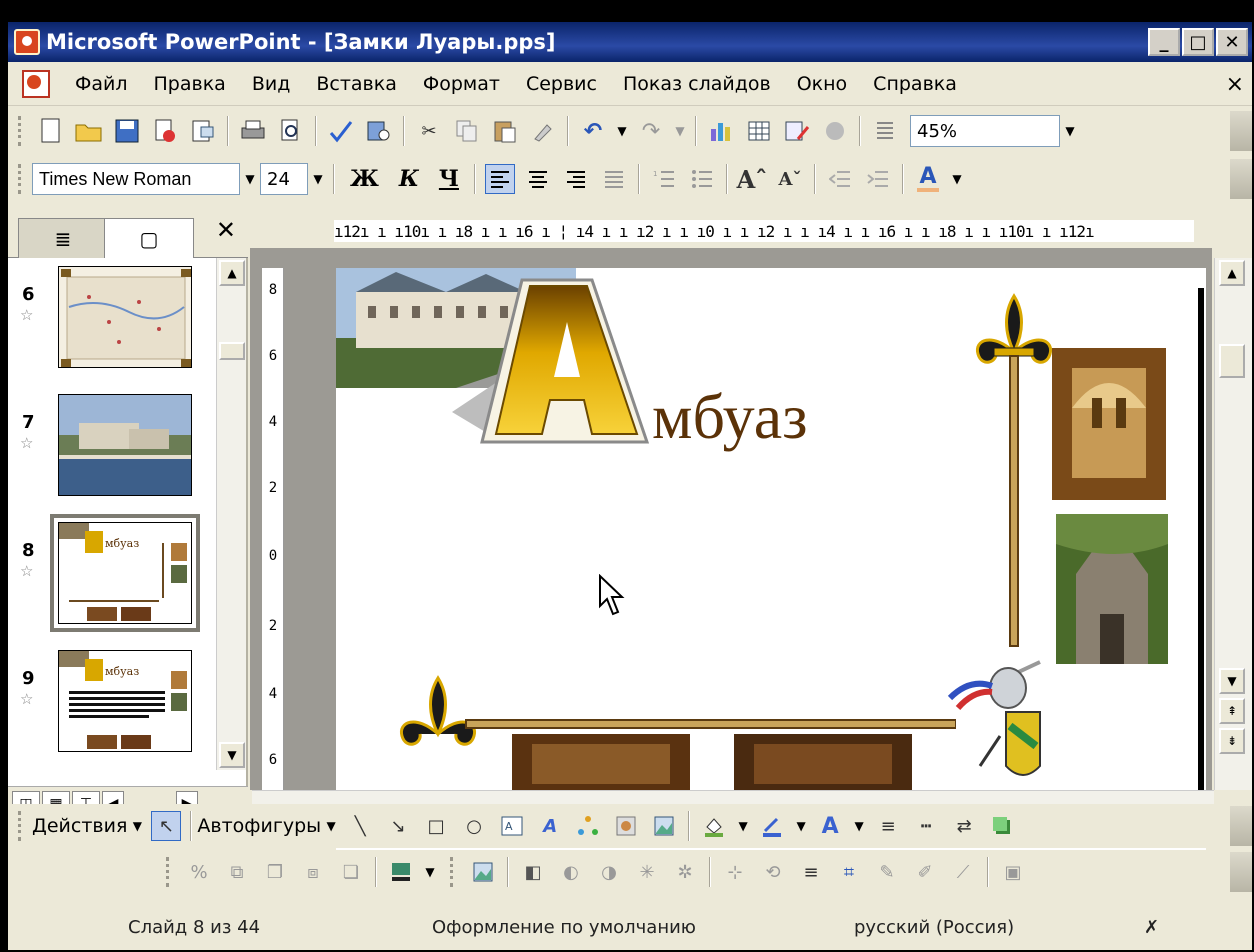 The width and height of the screenshot is (1254, 952). What do you see at coordinates (697, 84) in the screenshot?
I see `menu-slideshow: Показ слайдов` at bounding box center [697, 84].